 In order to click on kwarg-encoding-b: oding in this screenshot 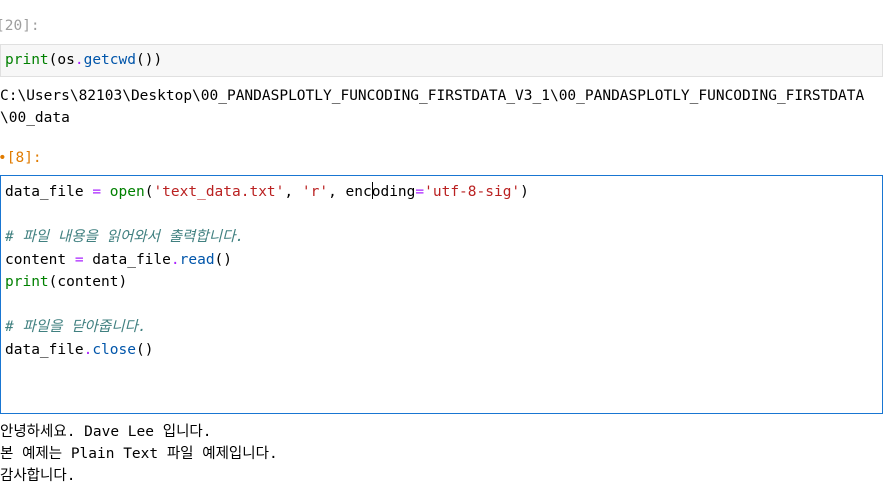, I will do `click(393, 192)`.